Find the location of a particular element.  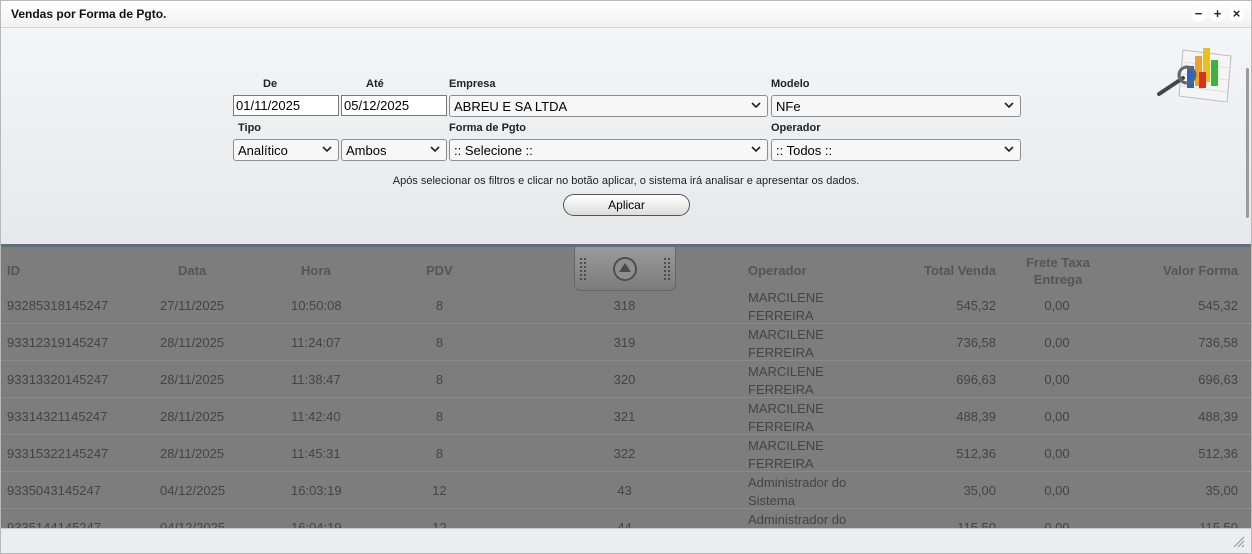

date-from-input: 01/11/2025 is located at coordinates (286, 105).